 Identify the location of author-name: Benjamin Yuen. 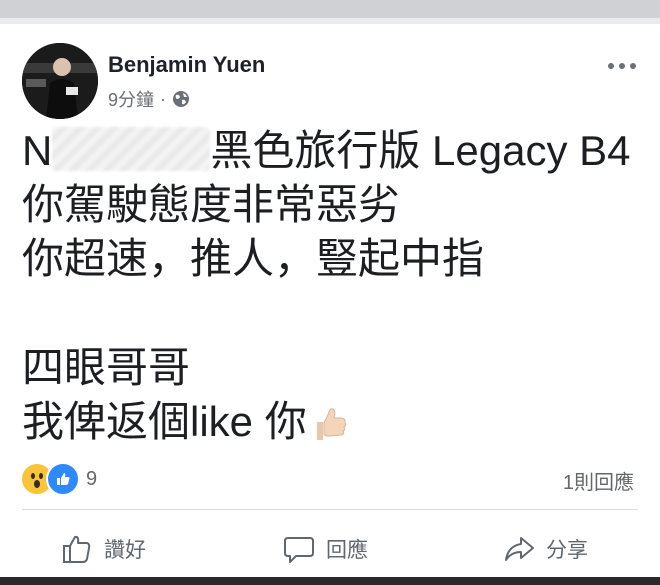
(186, 65).